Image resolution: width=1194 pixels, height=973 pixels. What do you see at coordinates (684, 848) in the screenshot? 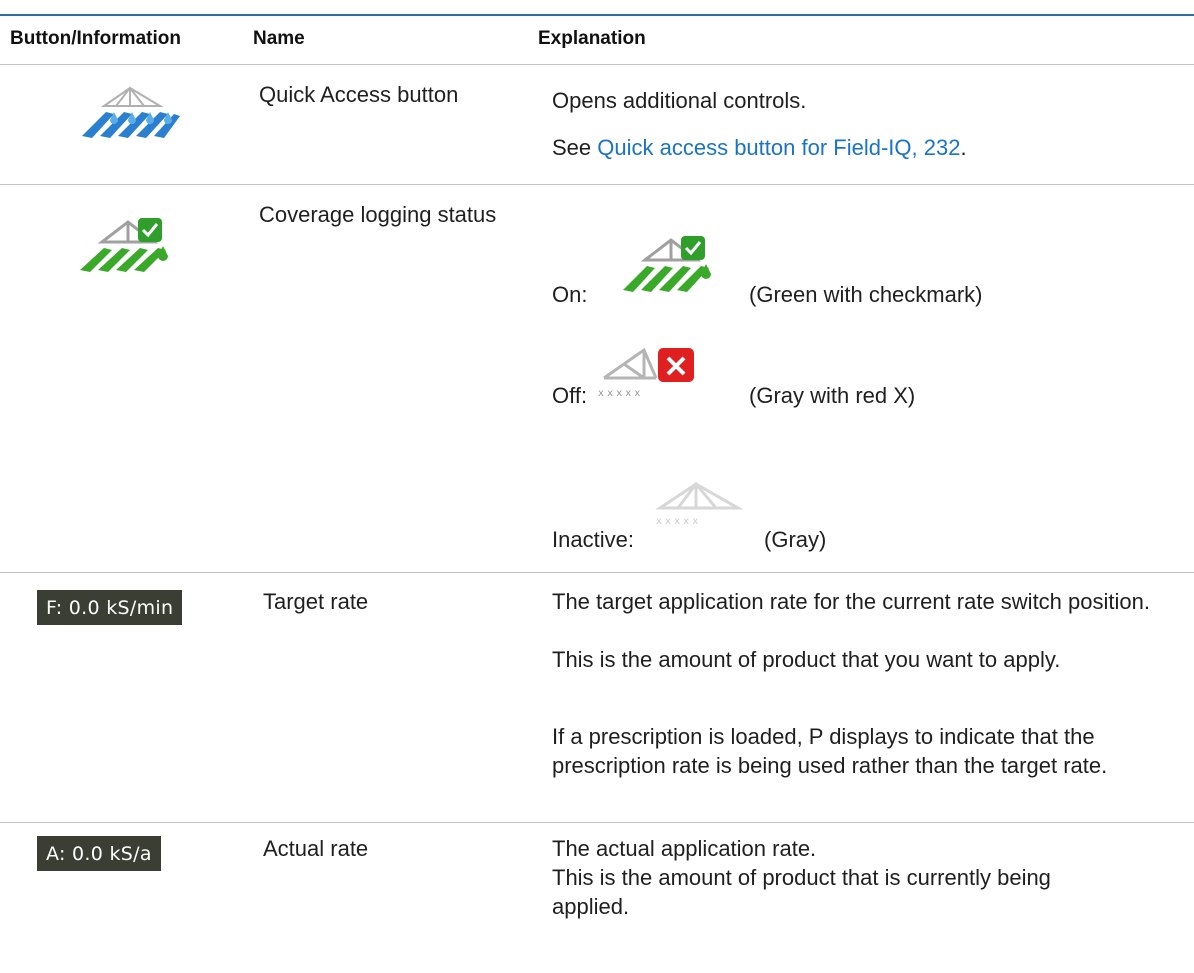
I see `row-actual-line1: The actual application rate.` at bounding box center [684, 848].